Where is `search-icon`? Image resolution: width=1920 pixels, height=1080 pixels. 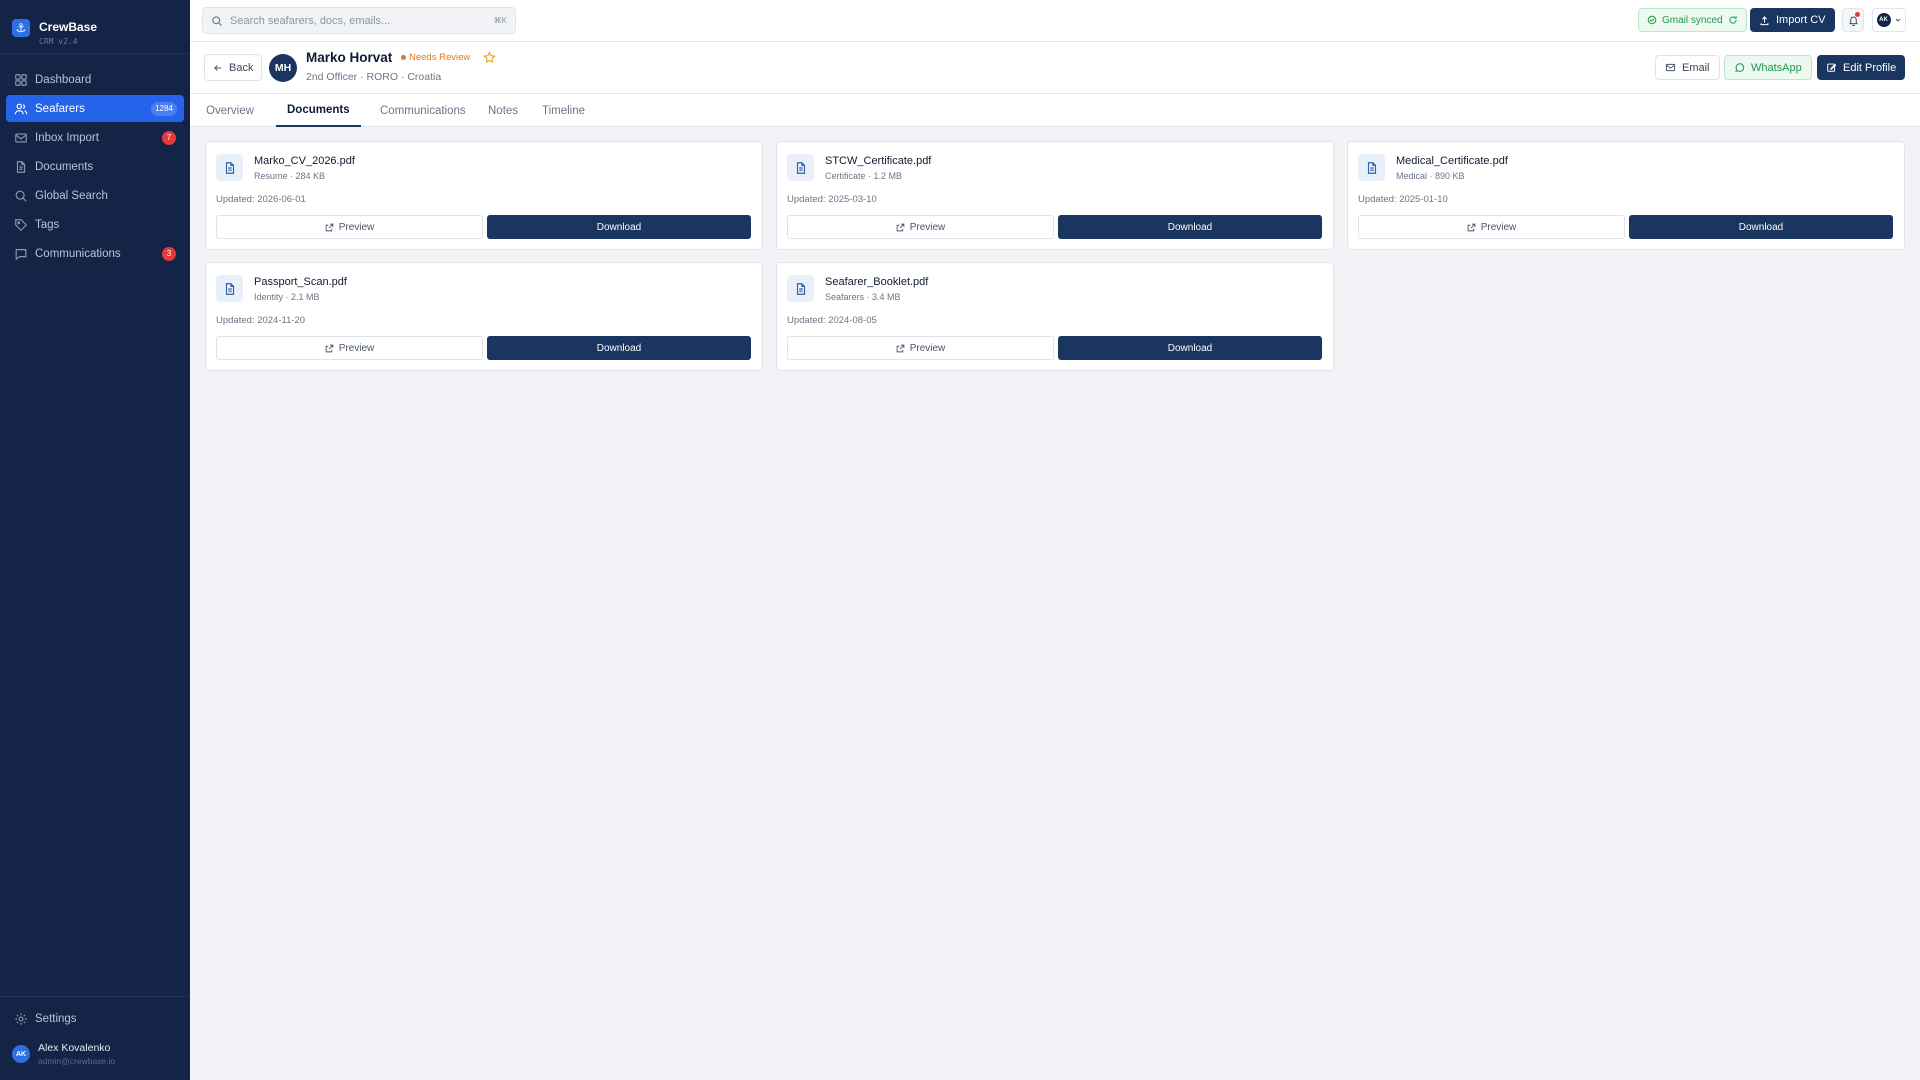 search-icon is located at coordinates (217, 20).